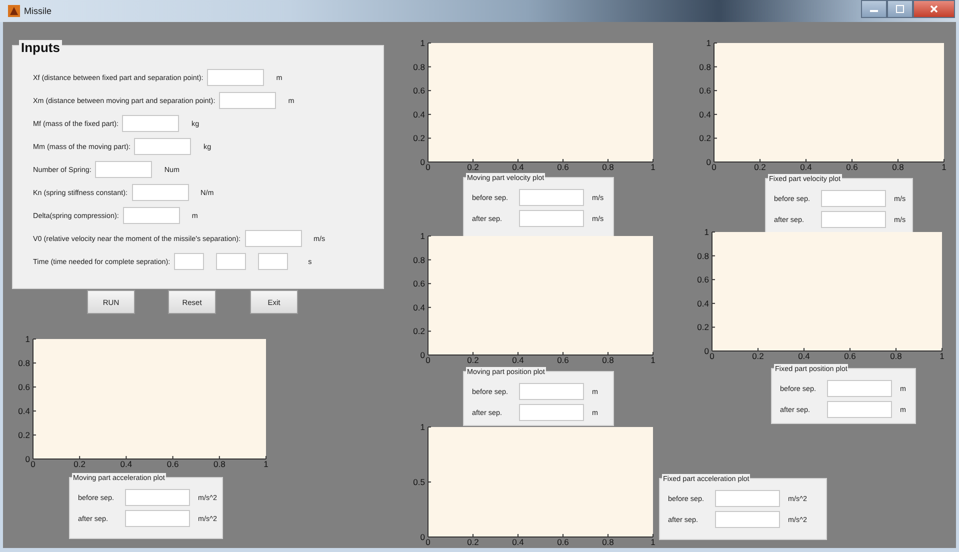  I want to click on maximize-icon, so click(900, 9).